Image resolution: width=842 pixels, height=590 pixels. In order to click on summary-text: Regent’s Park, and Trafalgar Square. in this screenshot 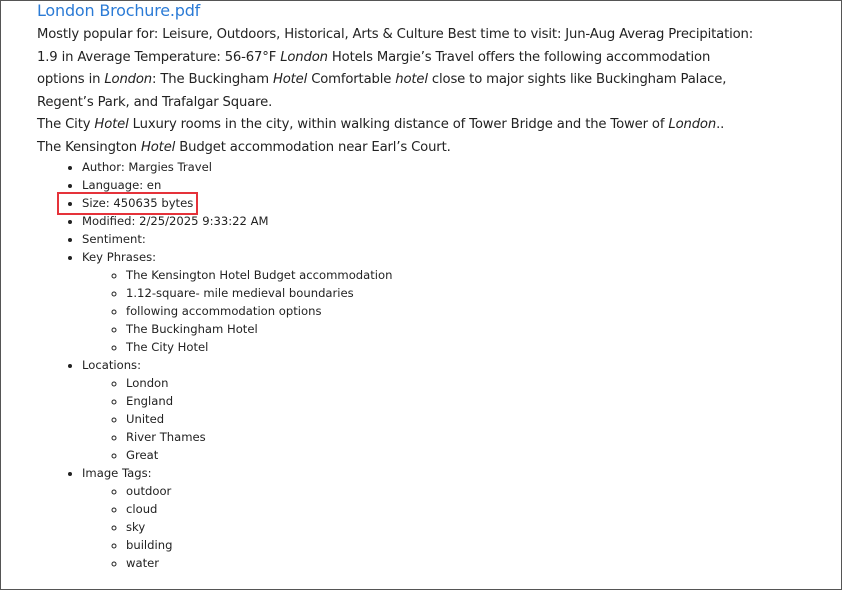, I will do `click(155, 102)`.